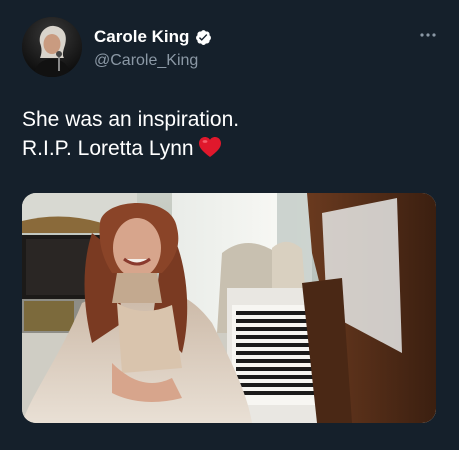 The width and height of the screenshot is (459, 450). What do you see at coordinates (141, 37) in the screenshot?
I see `author-display-name: Carole King` at bounding box center [141, 37].